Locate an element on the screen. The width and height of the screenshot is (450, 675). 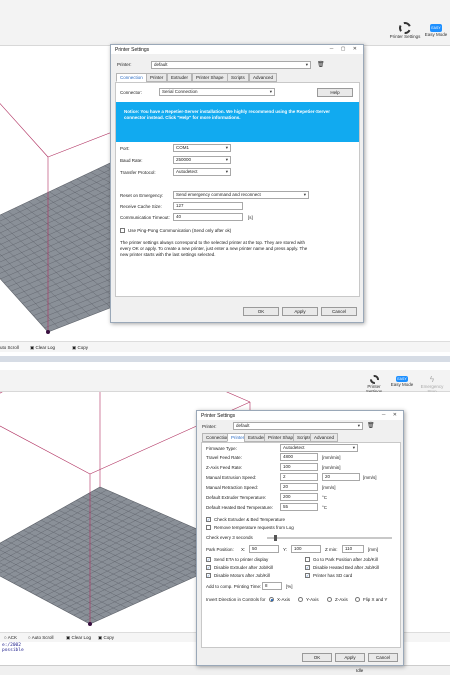
disable-bed-checkbox: ✓ is located at coordinates (307, 567).